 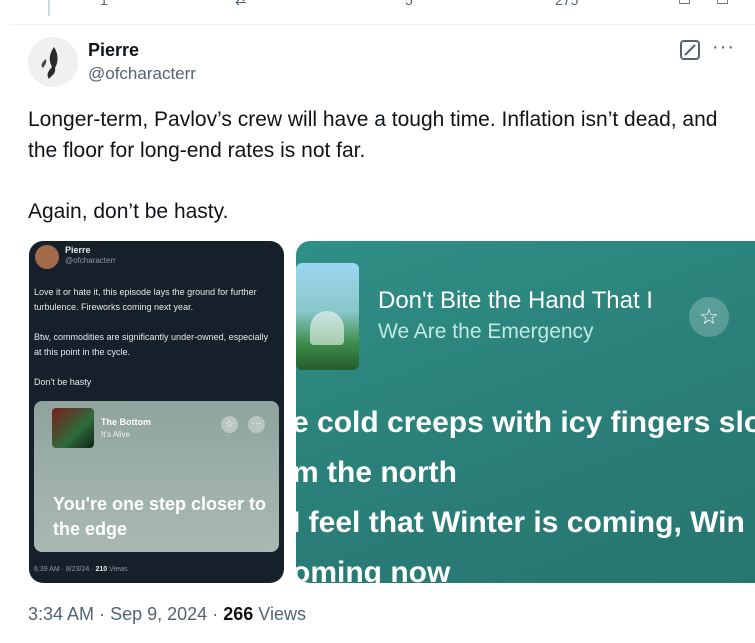 What do you see at coordinates (61, 614) in the screenshot?
I see `tweet-time: 3:34 AM` at bounding box center [61, 614].